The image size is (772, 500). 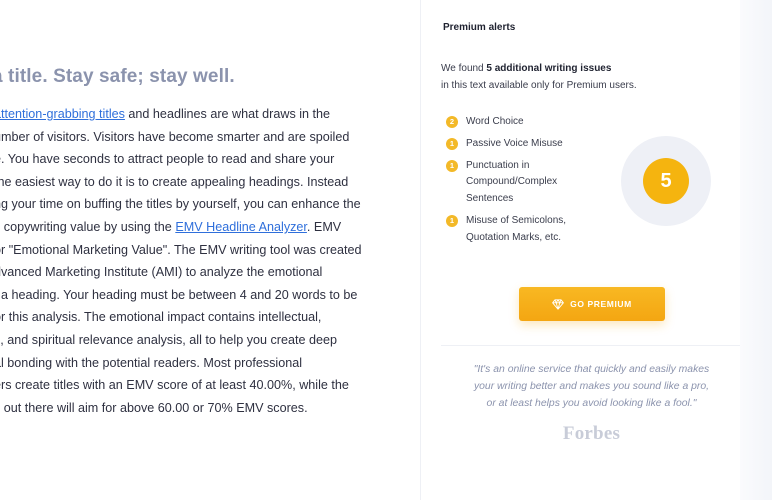 What do you see at coordinates (601, 304) in the screenshot?
I see `go-premium-label: GO PREMIUM` at bounding box center [601, 304].